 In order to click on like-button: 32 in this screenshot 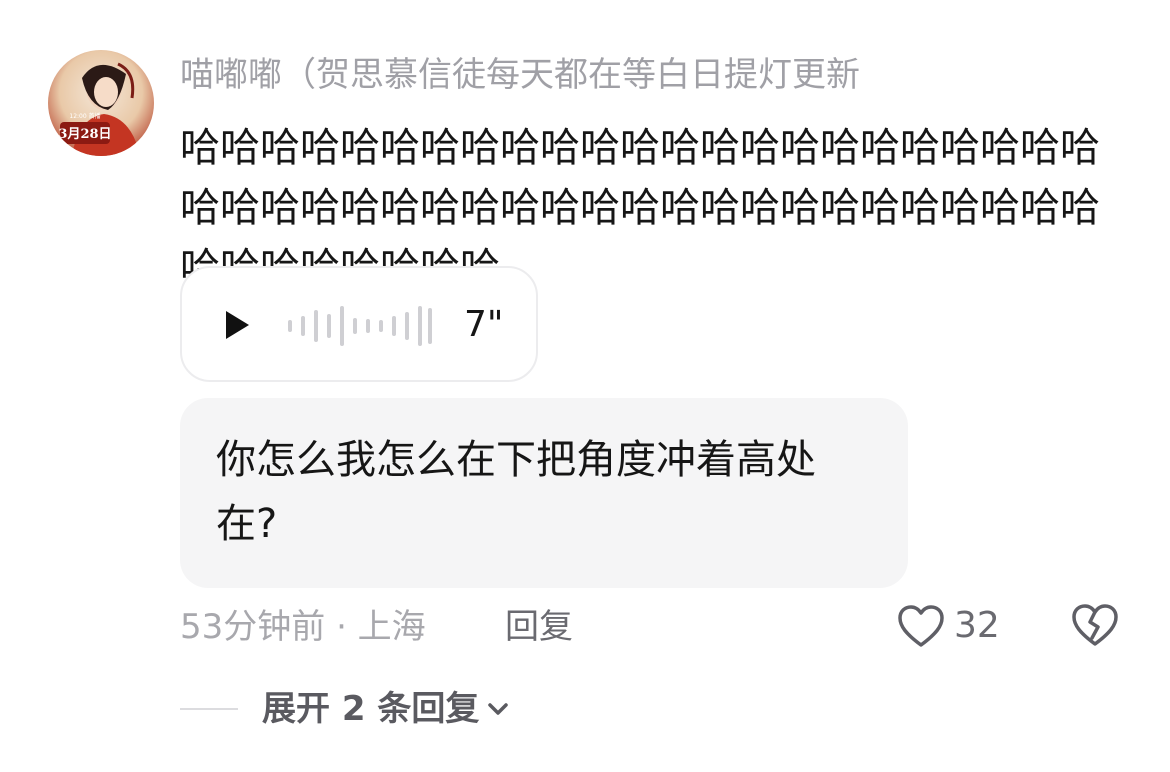, I will do `click(948, 626)`.